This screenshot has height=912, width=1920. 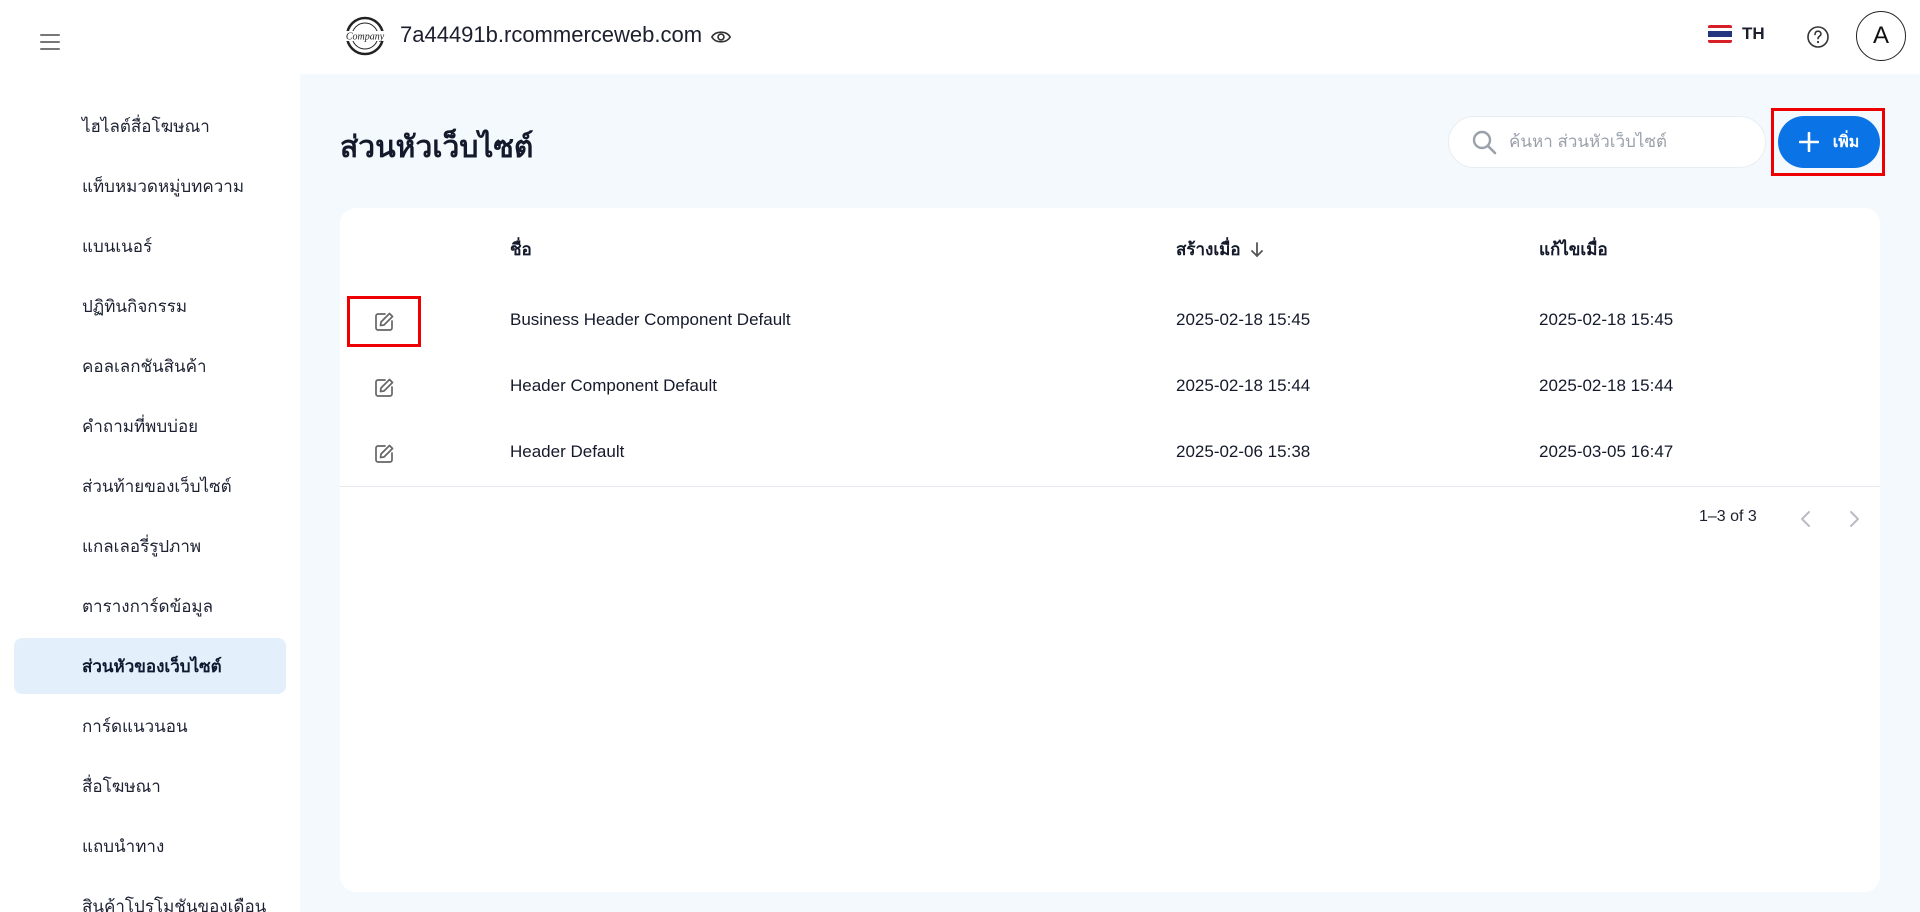 I want to click on svg-text: Company, so click(x=365, y=37).